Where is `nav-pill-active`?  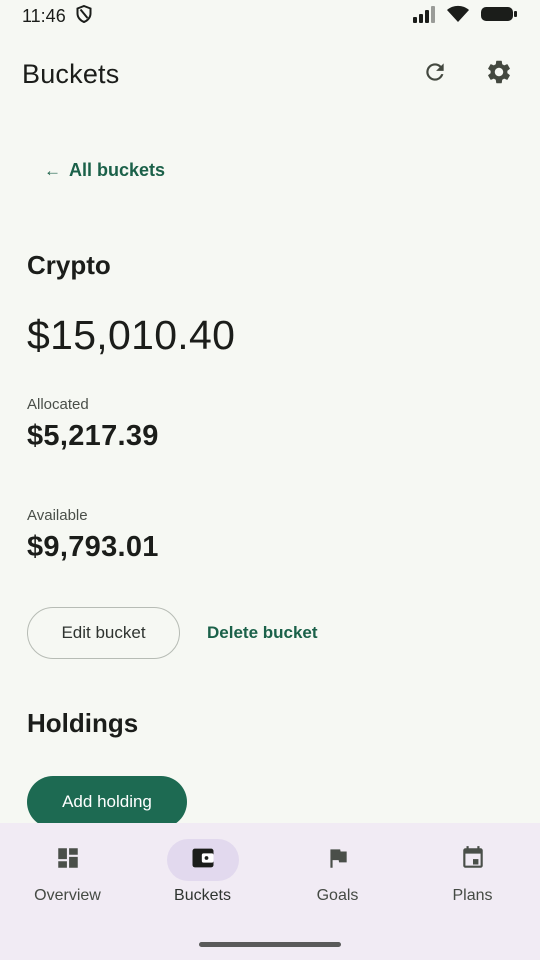 nav-pill-active is located at coordinates (202, 860).